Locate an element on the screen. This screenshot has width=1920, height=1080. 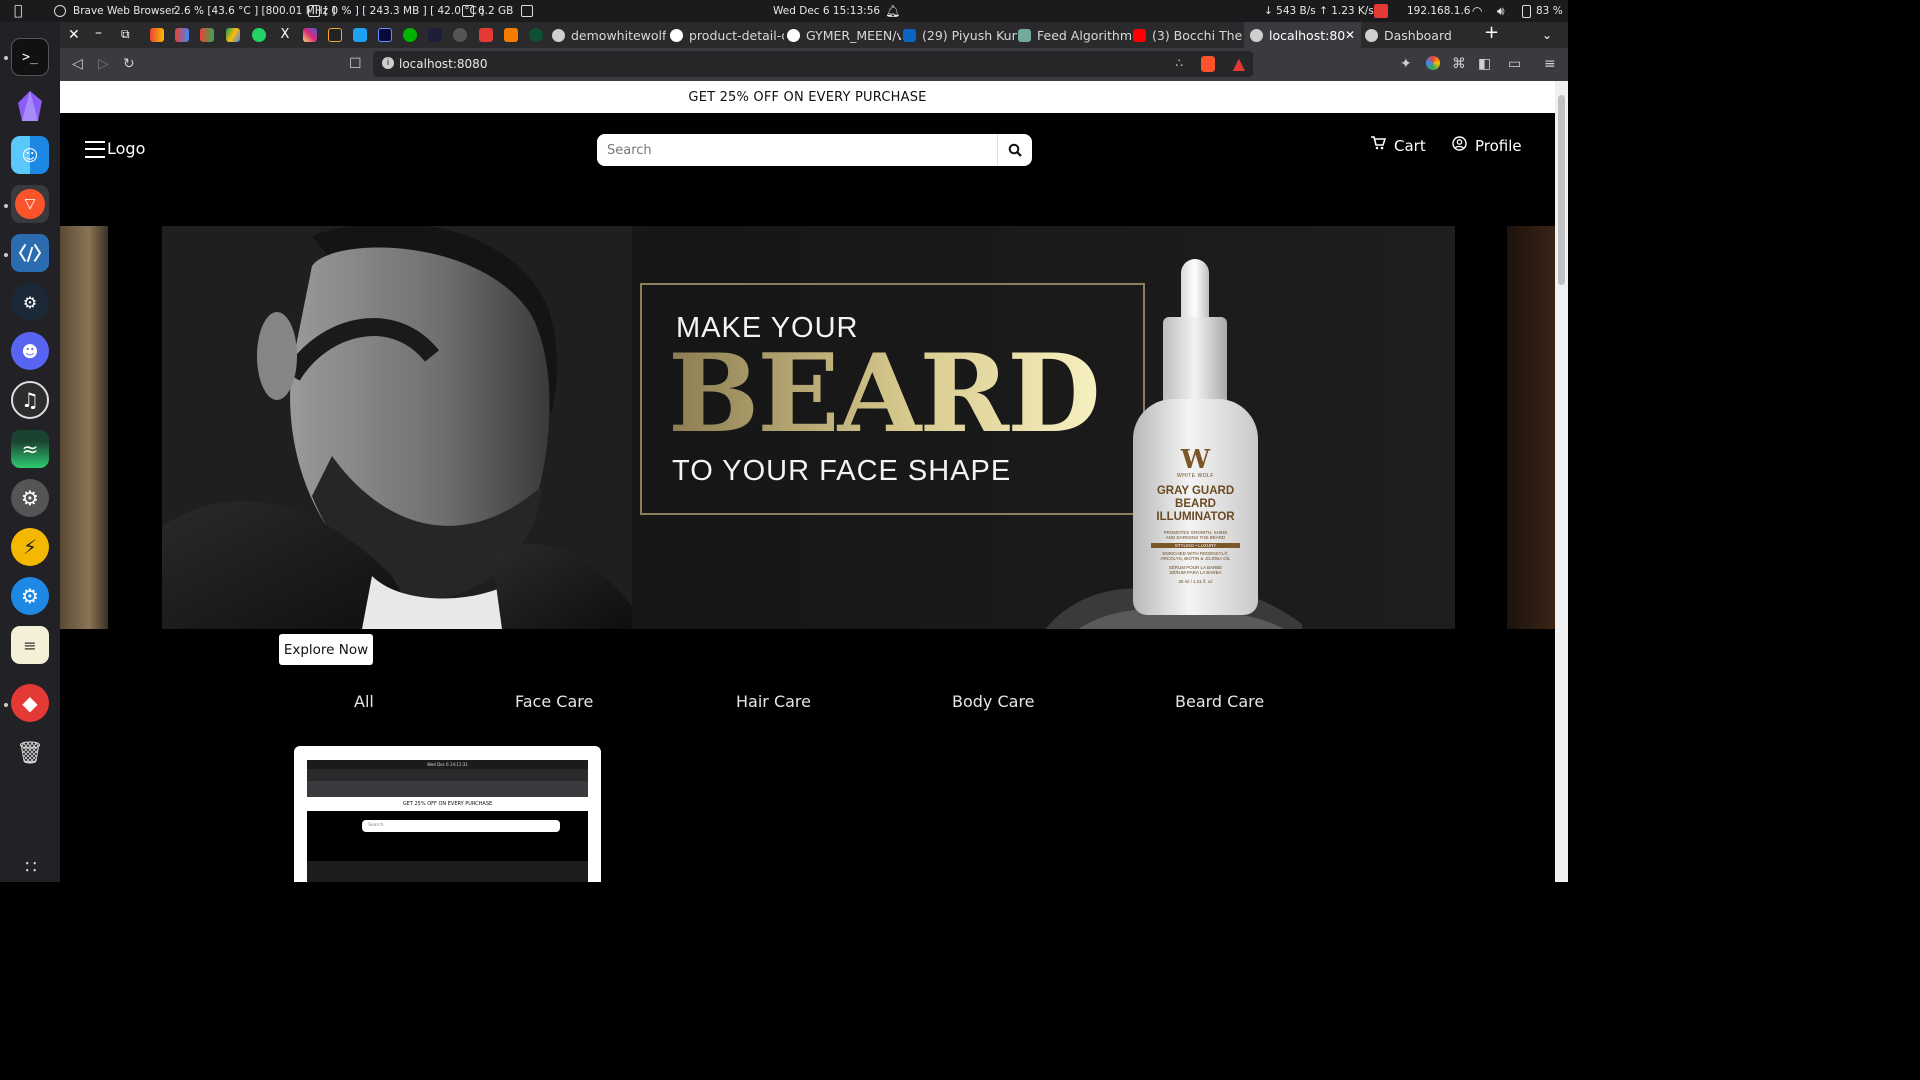
reload-icon: ↻ is located at coordinates (129, 64).